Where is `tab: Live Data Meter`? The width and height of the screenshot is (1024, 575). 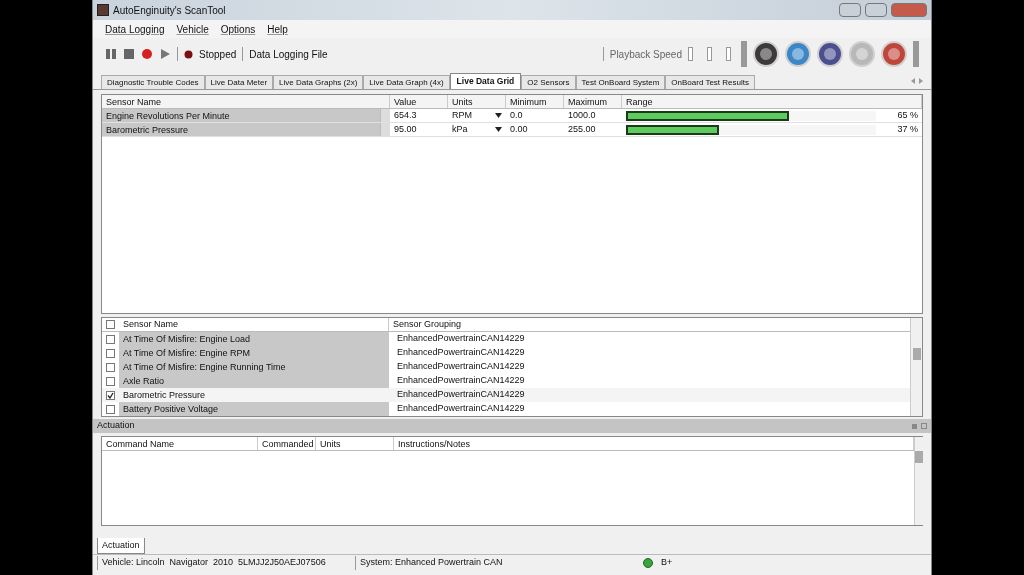
tab: Live Data Meter is located at coordinates (239, 82).